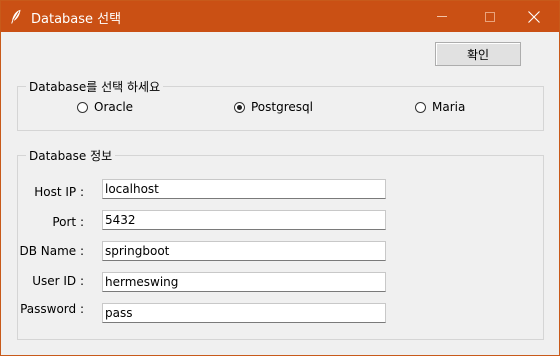  I want to click on minimize-icon, so click(442, 16).